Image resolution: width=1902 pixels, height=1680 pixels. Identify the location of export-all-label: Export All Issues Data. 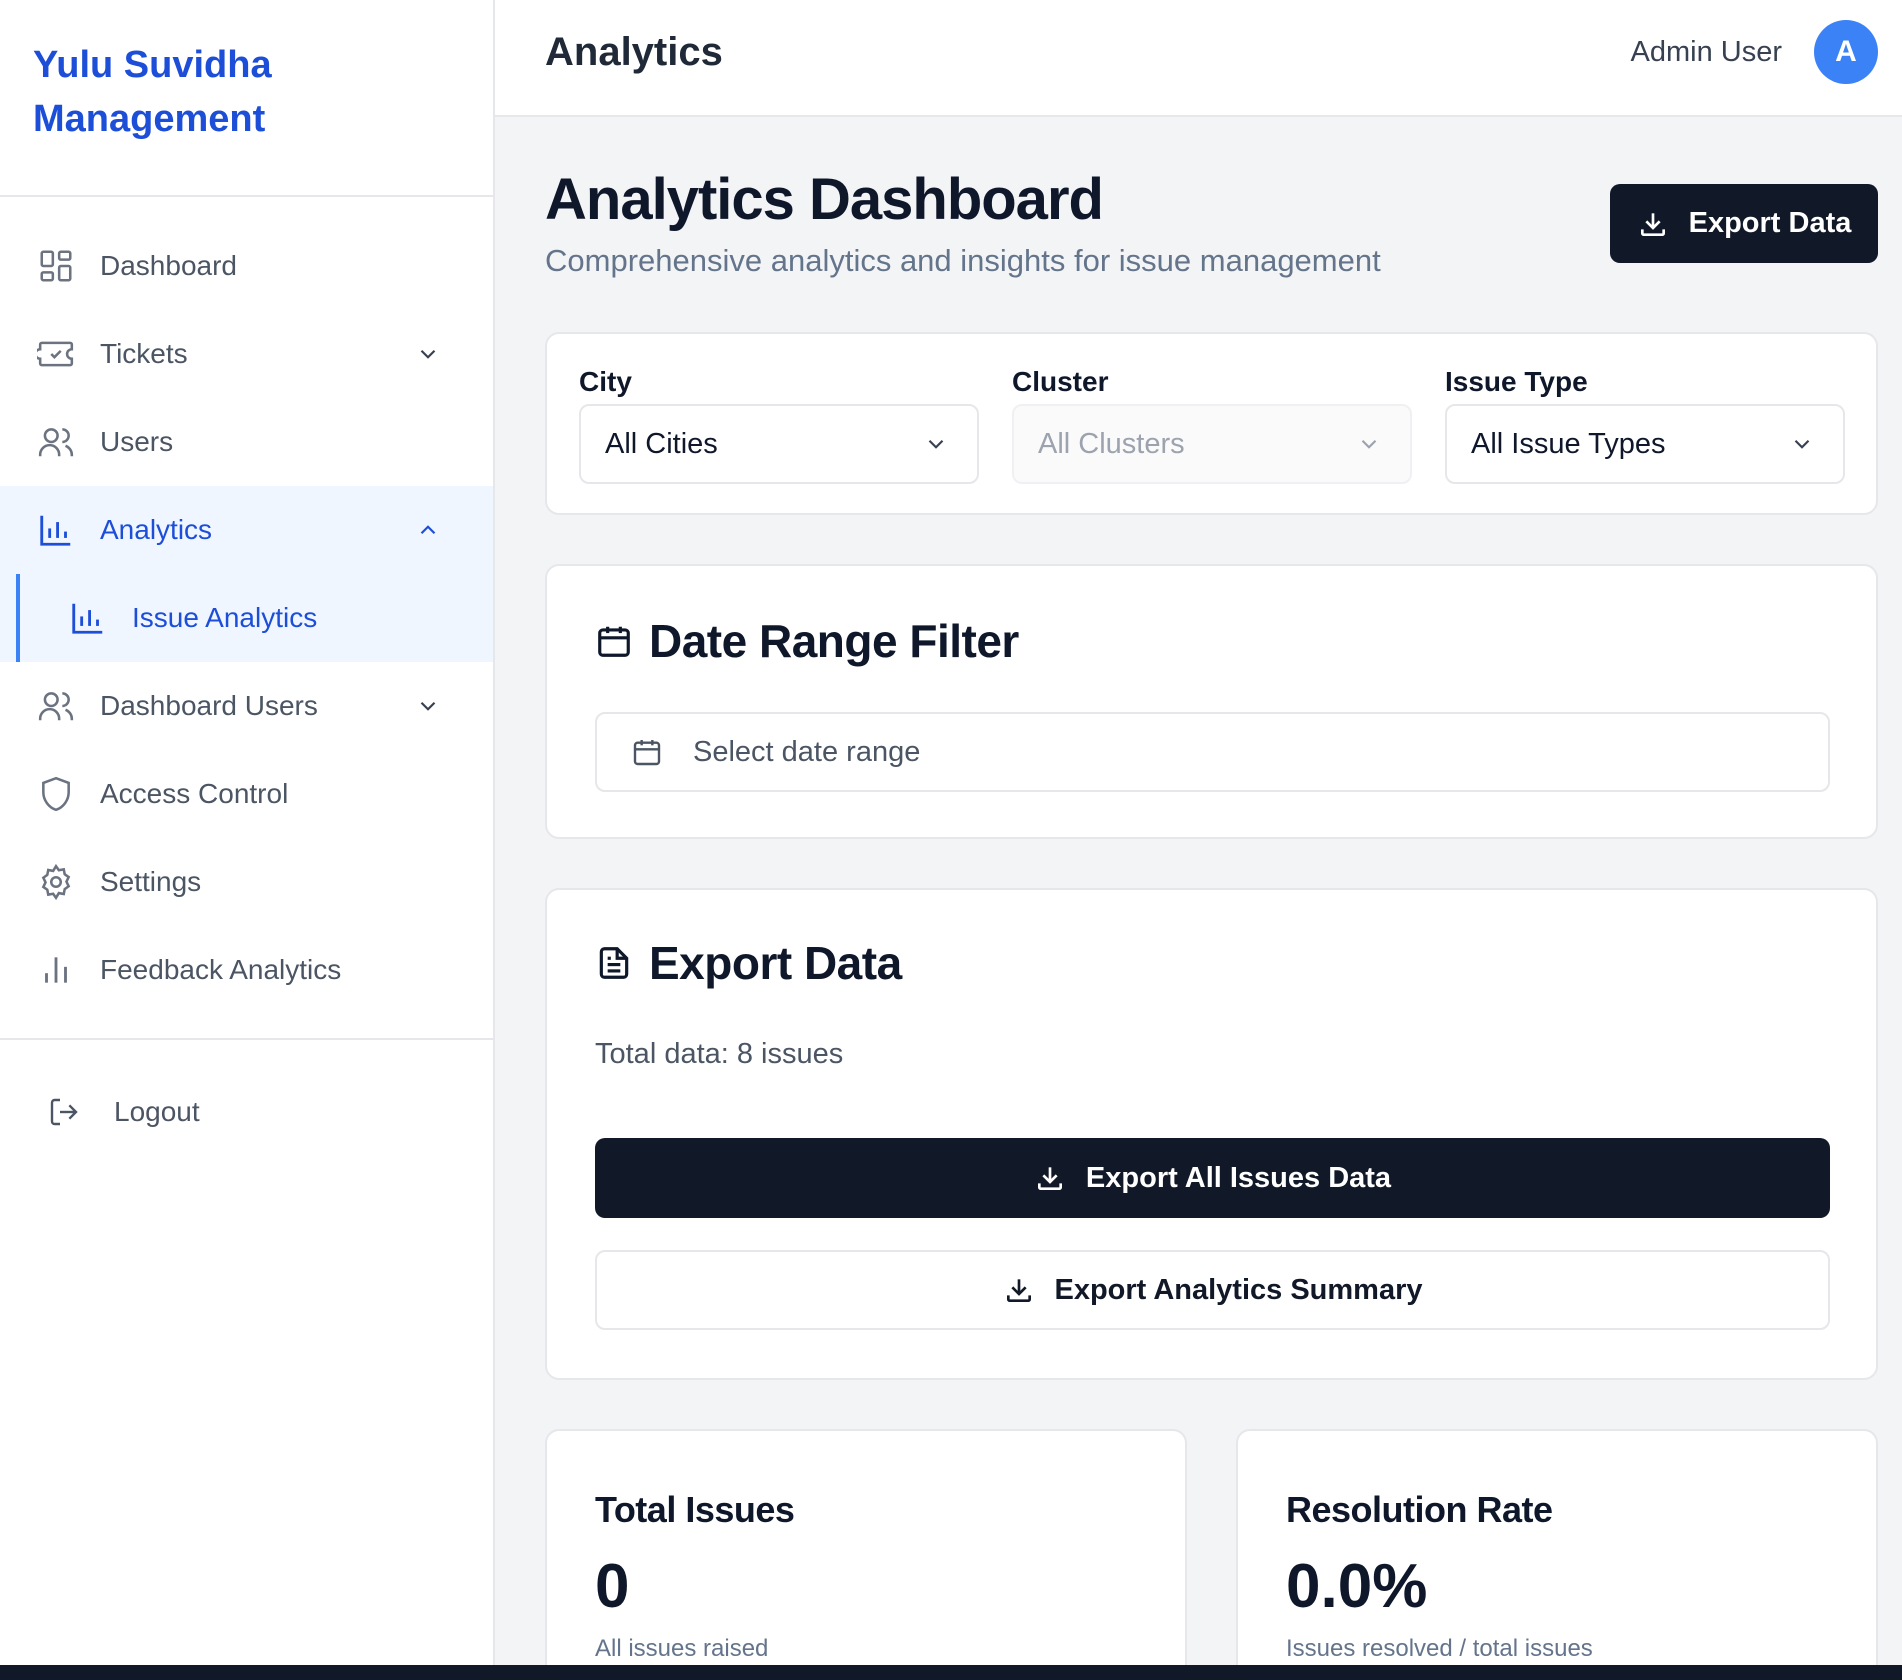
(1238, 1177).